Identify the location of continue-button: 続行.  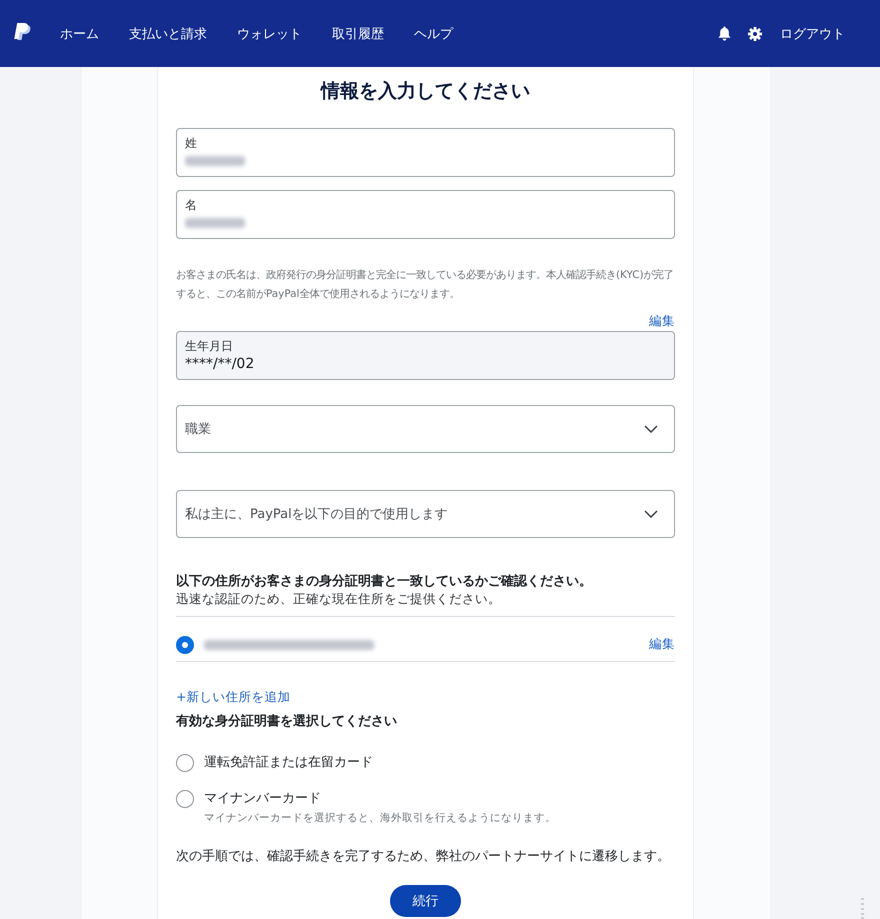
(425, 901).